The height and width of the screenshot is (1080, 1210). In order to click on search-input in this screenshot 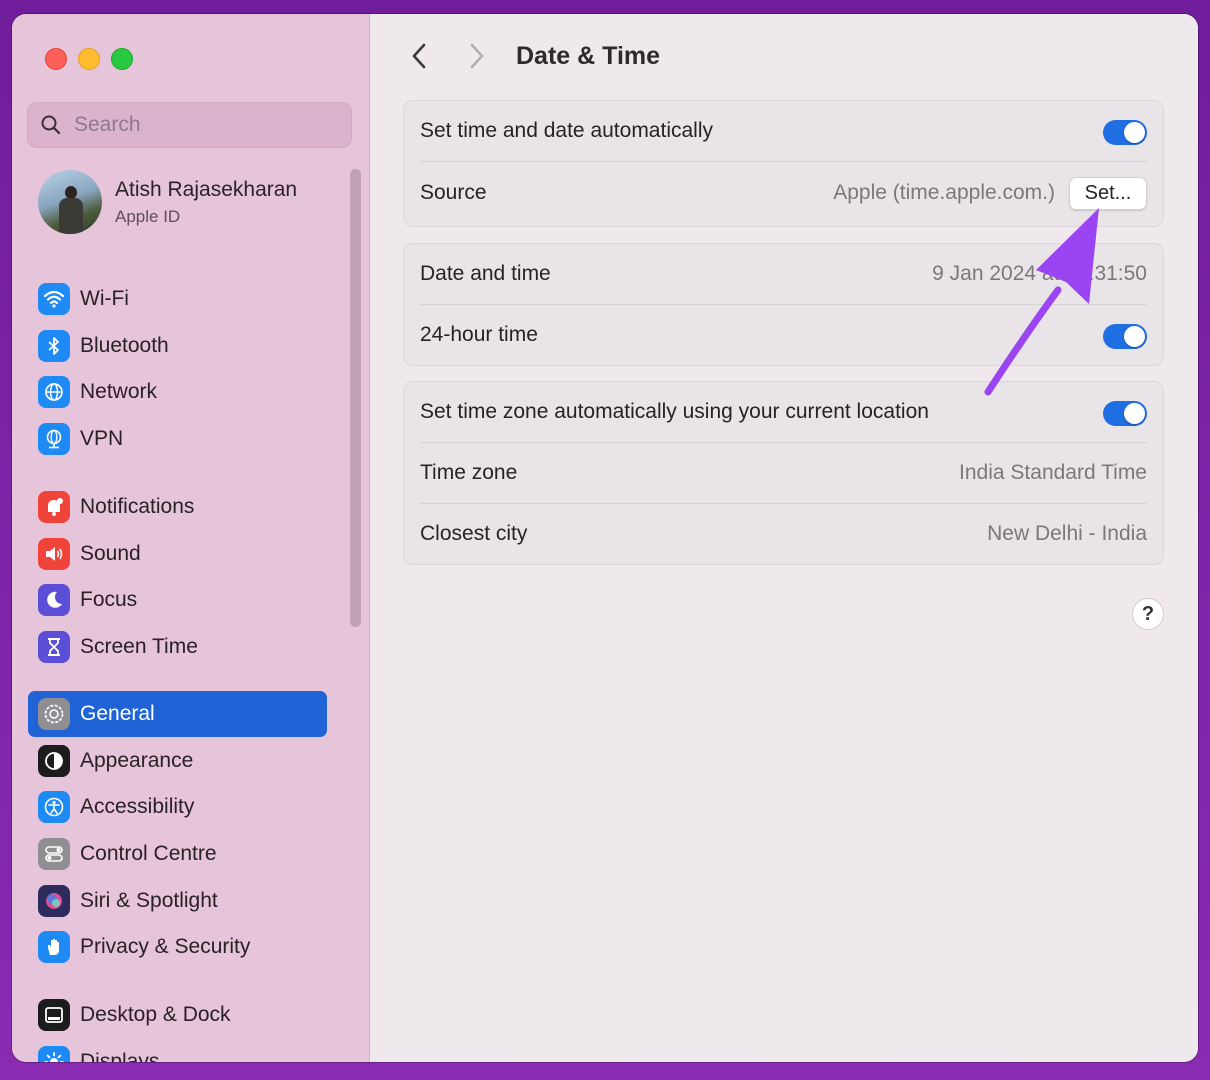, I will do `click(204, 125)`.